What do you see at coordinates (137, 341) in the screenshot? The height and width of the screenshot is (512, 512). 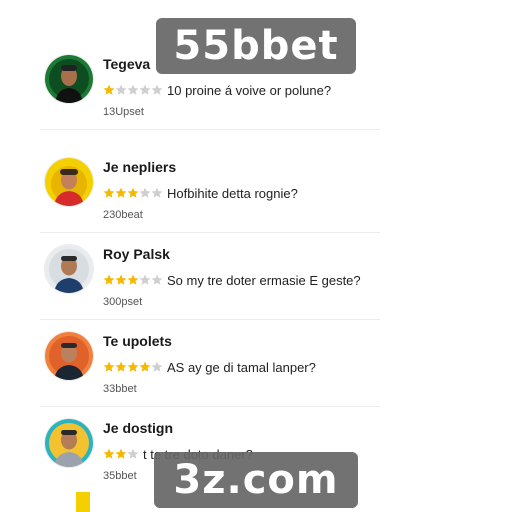 I see `reviewer-name: Te upolets` at bounding box center [137, 341].